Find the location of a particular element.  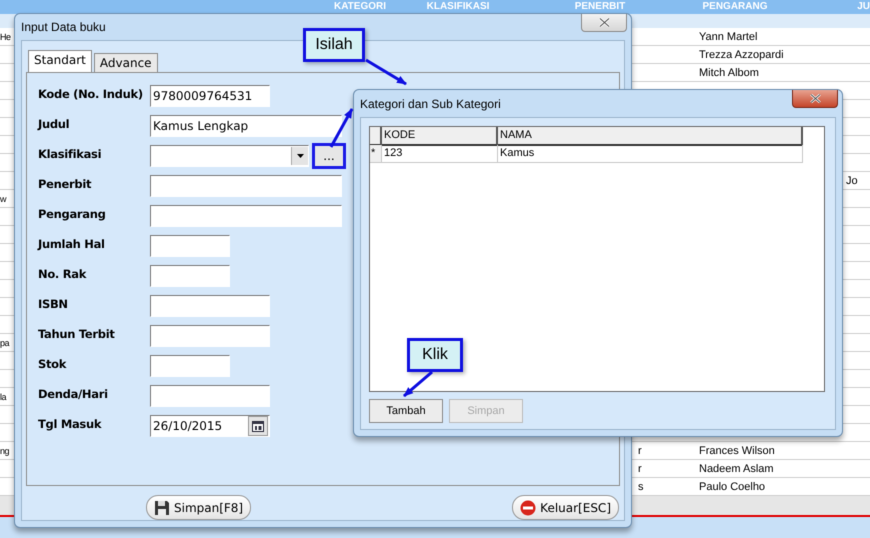

window-title: Input Data buku is located at coordinates (63, 27).